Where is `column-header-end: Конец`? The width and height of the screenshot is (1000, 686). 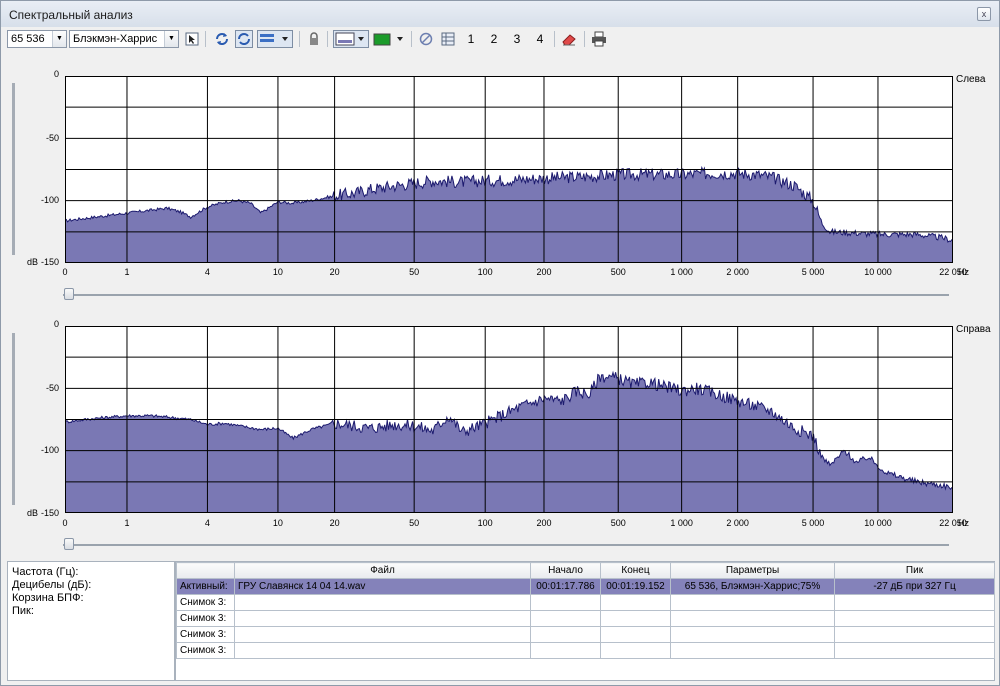
column-header-end: Конец is located at coordinates (635, 570).